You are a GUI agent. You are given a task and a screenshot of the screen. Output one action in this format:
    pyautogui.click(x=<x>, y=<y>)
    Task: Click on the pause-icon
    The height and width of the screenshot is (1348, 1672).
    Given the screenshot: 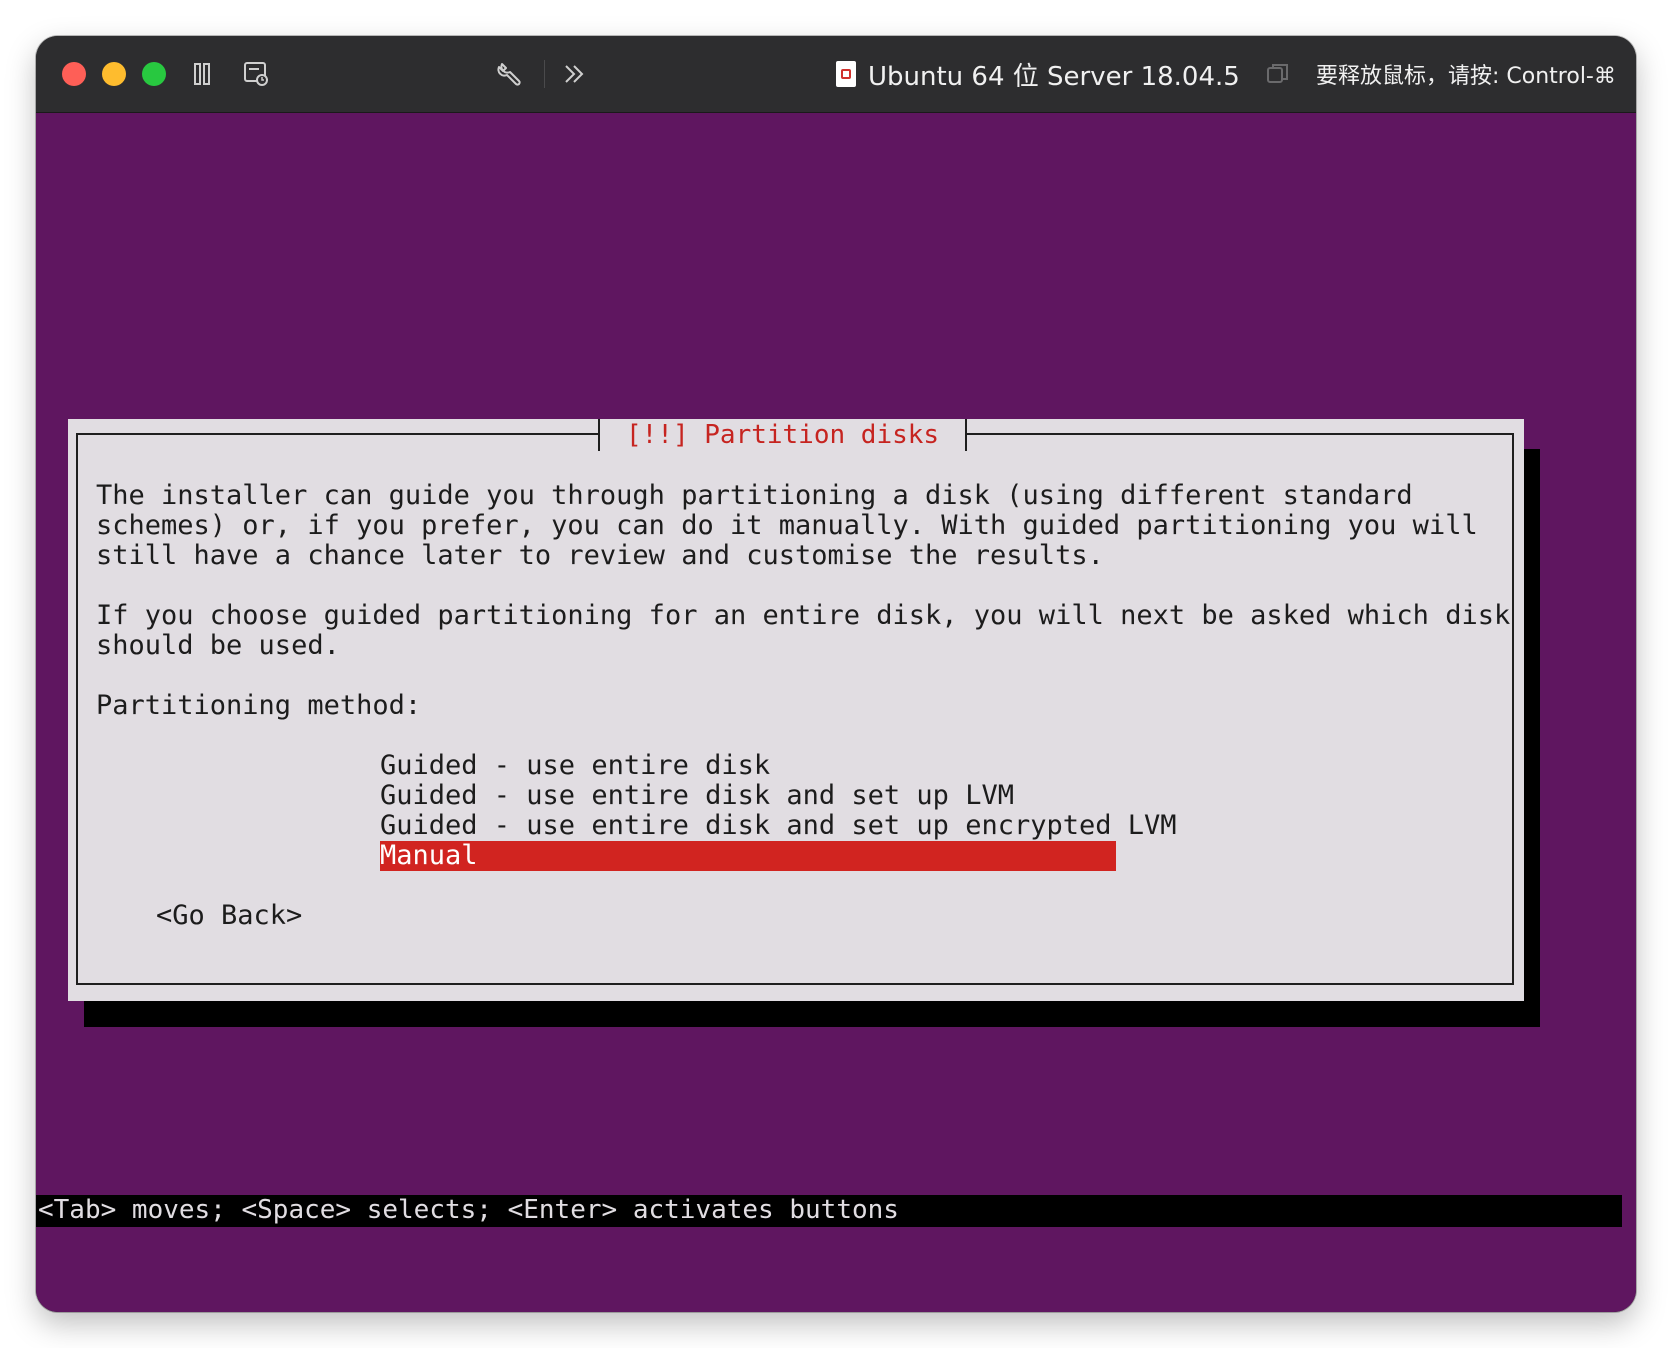 What is the action you would take?
    pyautogui.click(x=202, y=74)
    